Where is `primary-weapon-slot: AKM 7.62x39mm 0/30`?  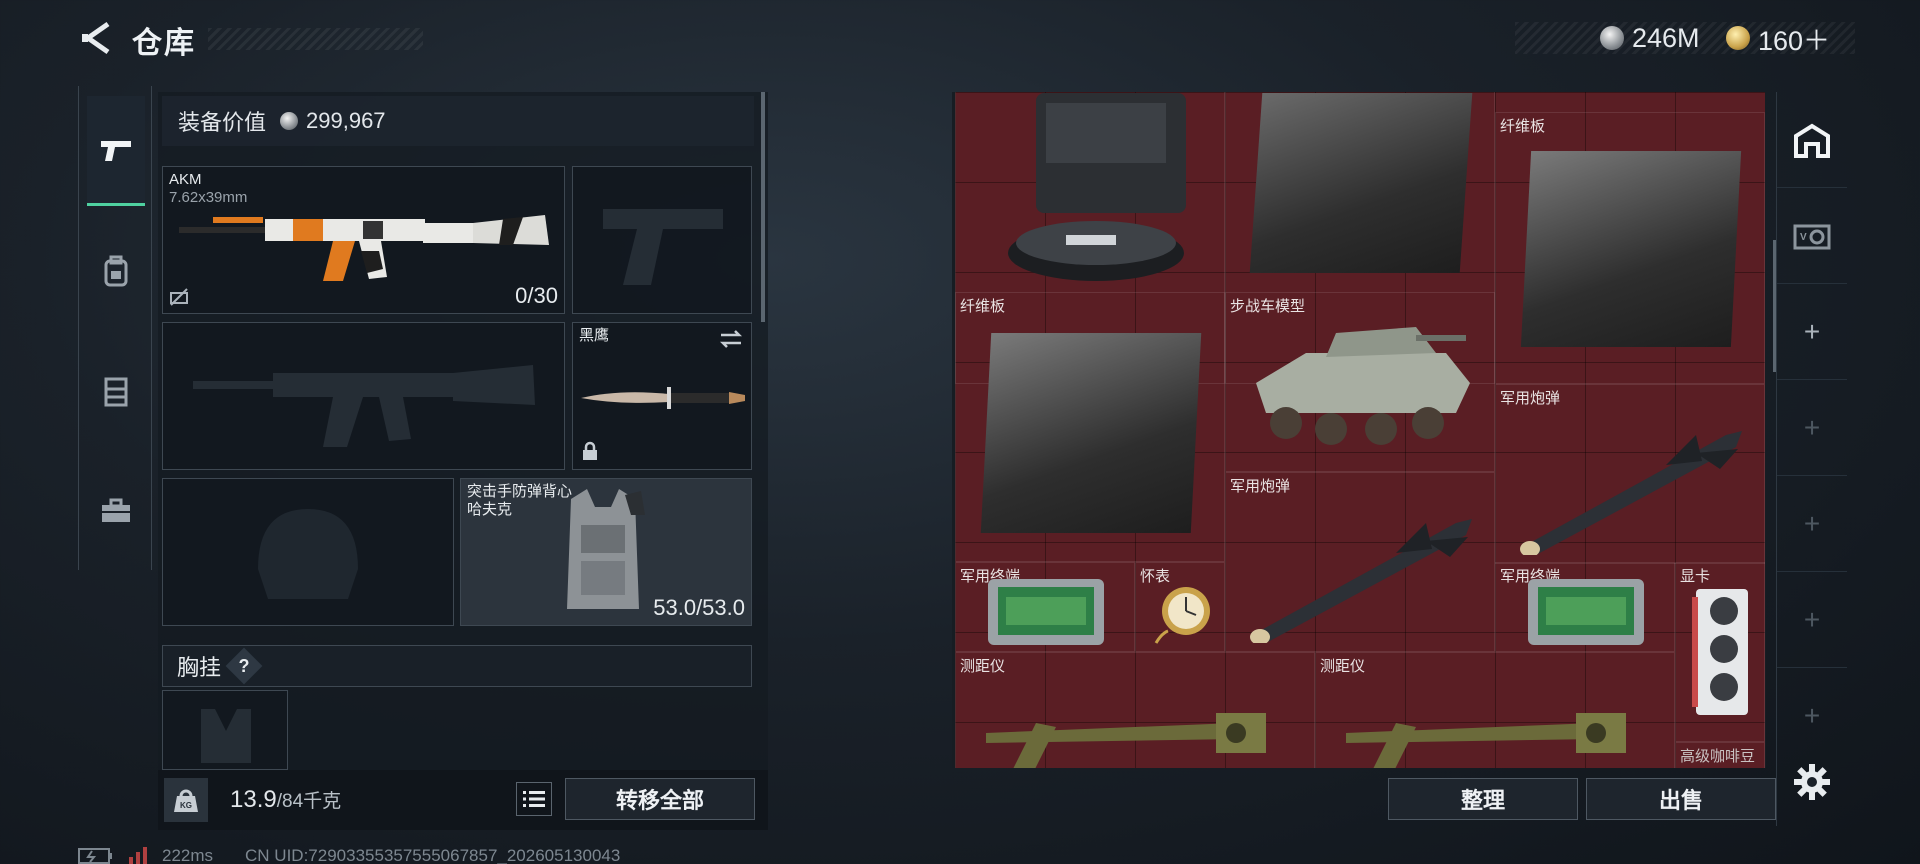 primary-weapon-slot: AKM 7.62x39mm 0/30 is located at coordinates (363, 240).